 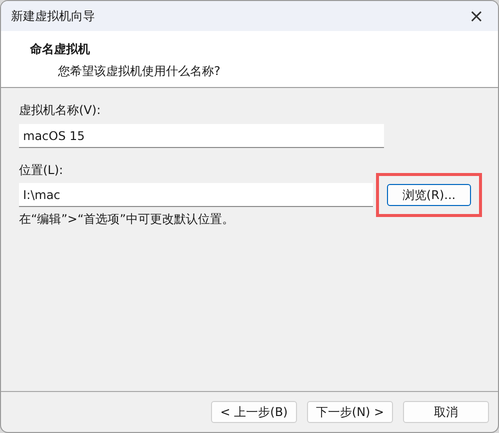 What do you see at coordinates (350, 412) in the screenshot?
I see `wizard-button: 下一步(N) >` at bounding box center [350, 412].